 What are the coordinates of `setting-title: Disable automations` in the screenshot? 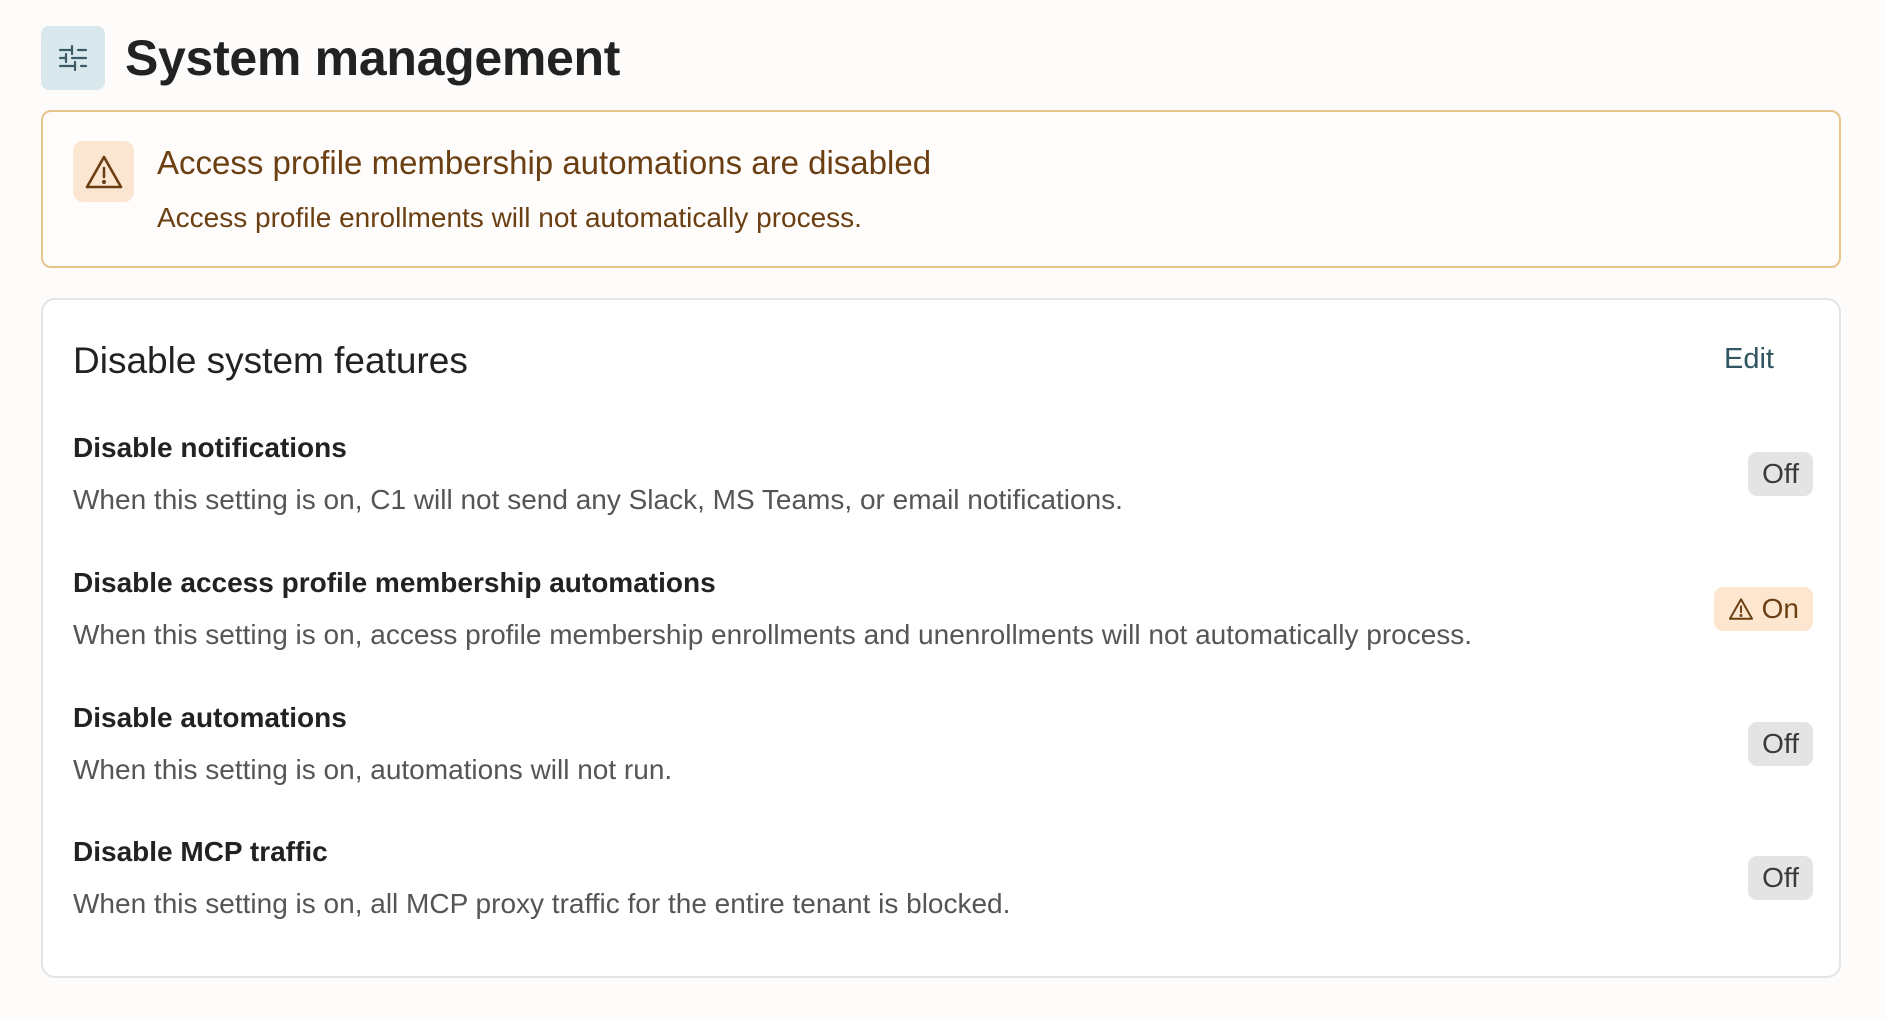 It's located at (210, 717).